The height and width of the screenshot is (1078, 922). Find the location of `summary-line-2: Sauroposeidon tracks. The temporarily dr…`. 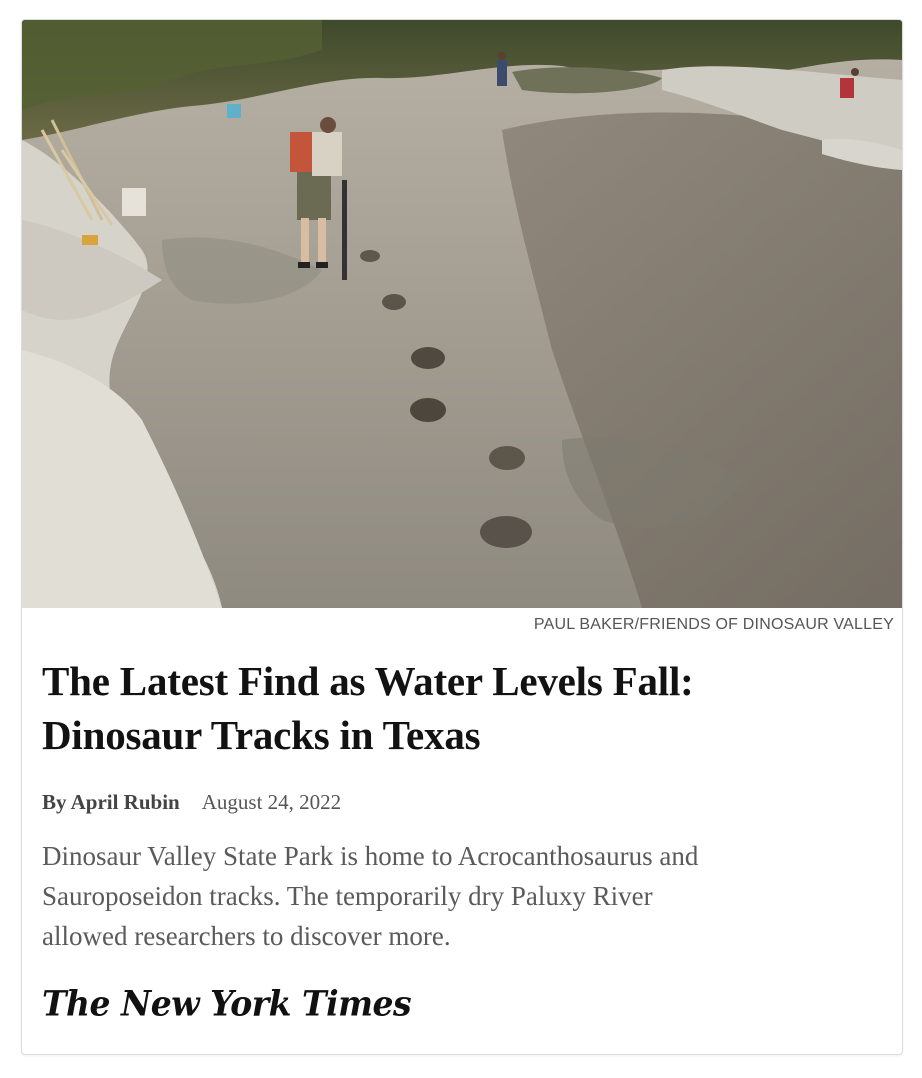

summary-line-2: Sauroposeidon tracks. The temporarily dr… is located at coordinates (347, 896).